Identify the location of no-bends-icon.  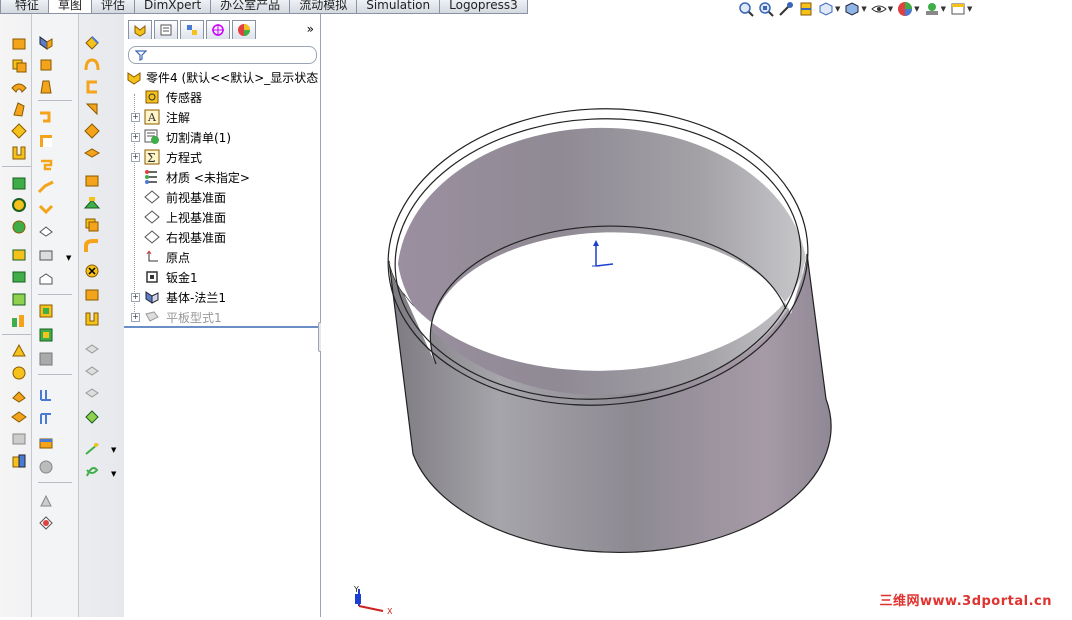
(46, 419).